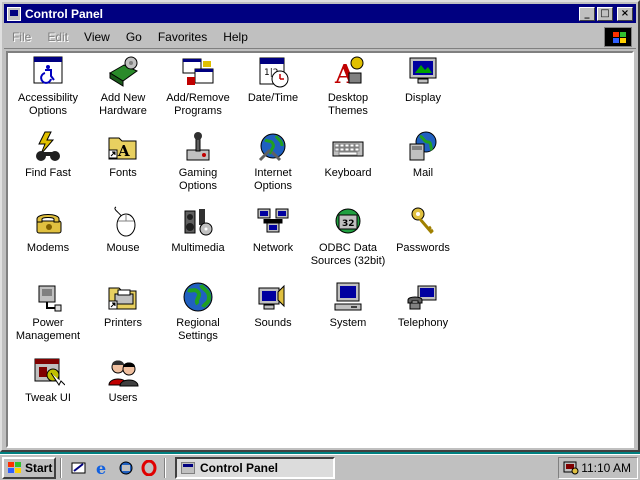 Image resolution: width=640 pixels, height=480 pixels. What do you see at coordinates (97, 37) in the screenshot?
I see `menu-view: View` at bounding box center [97, 37].